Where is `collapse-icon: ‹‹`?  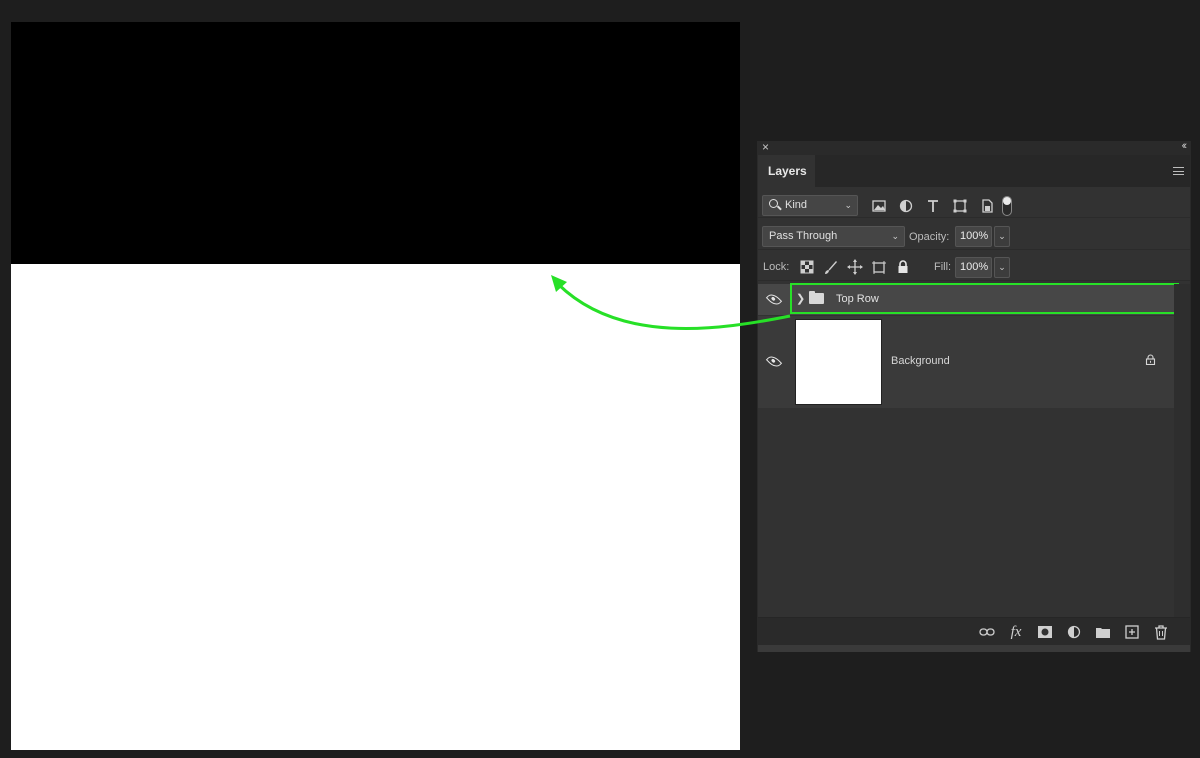 collapse-icon: ‹‹ is located at coordinates (1185, 146).